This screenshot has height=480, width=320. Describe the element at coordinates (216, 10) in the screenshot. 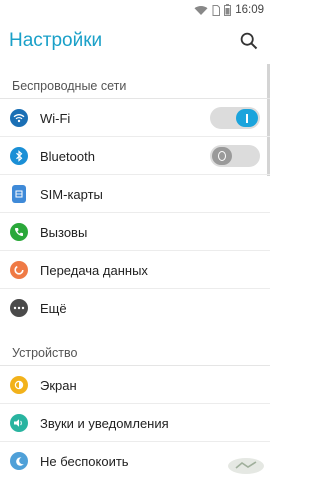

I see `sim-status-icon` at that location.